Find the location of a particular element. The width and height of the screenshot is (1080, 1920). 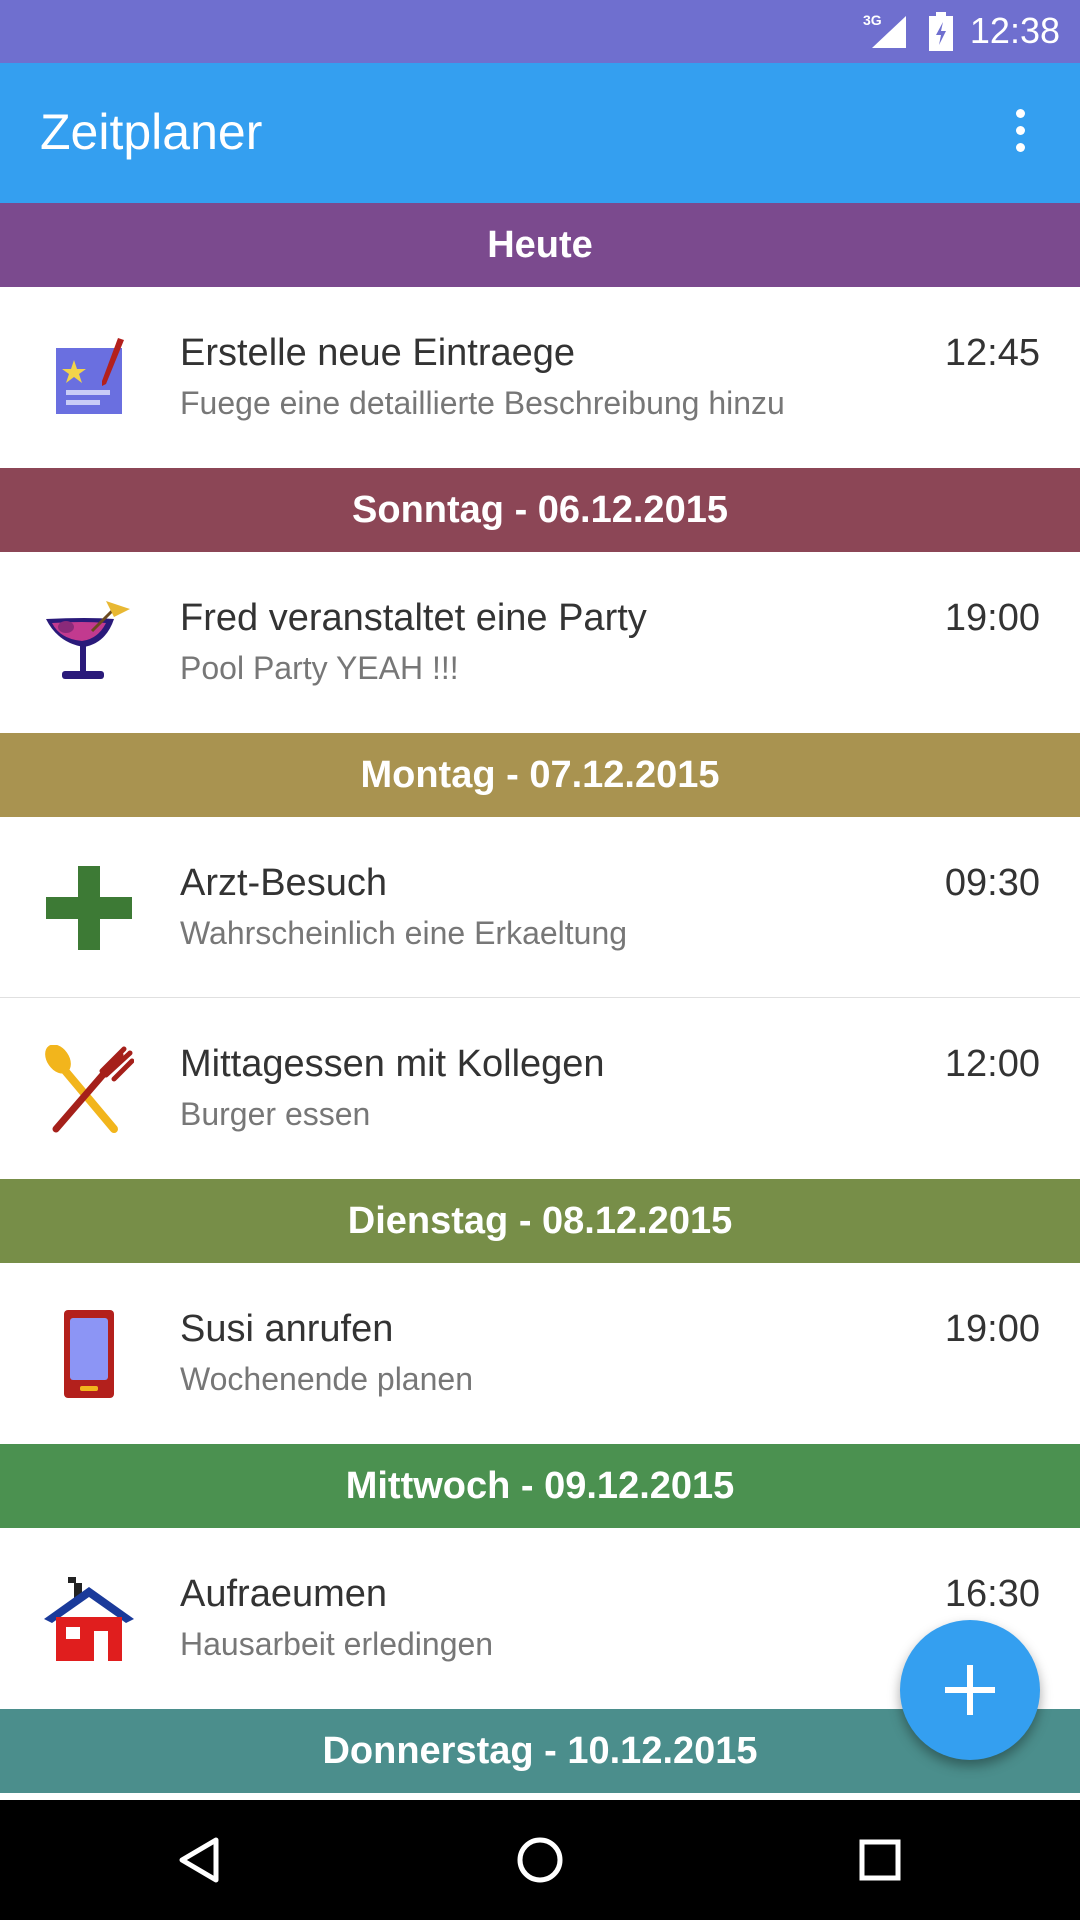

item-title: Susi anrufen is located at coordinates (287, 1329).